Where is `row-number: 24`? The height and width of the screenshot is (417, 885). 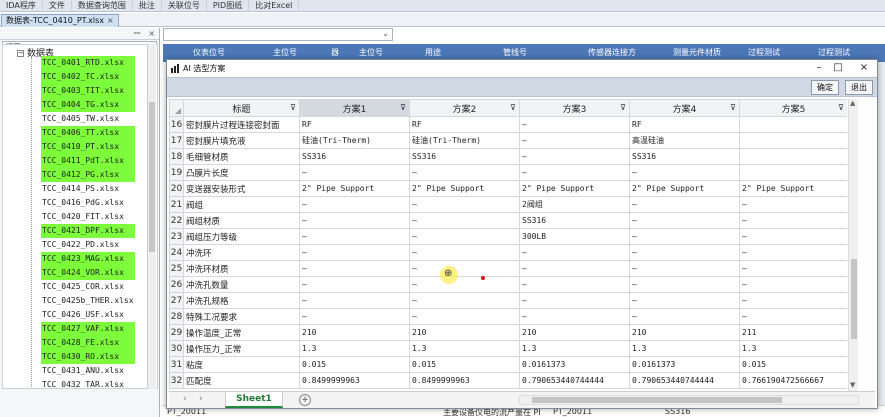
row-number: 24 is located at coordinates (176, 252).